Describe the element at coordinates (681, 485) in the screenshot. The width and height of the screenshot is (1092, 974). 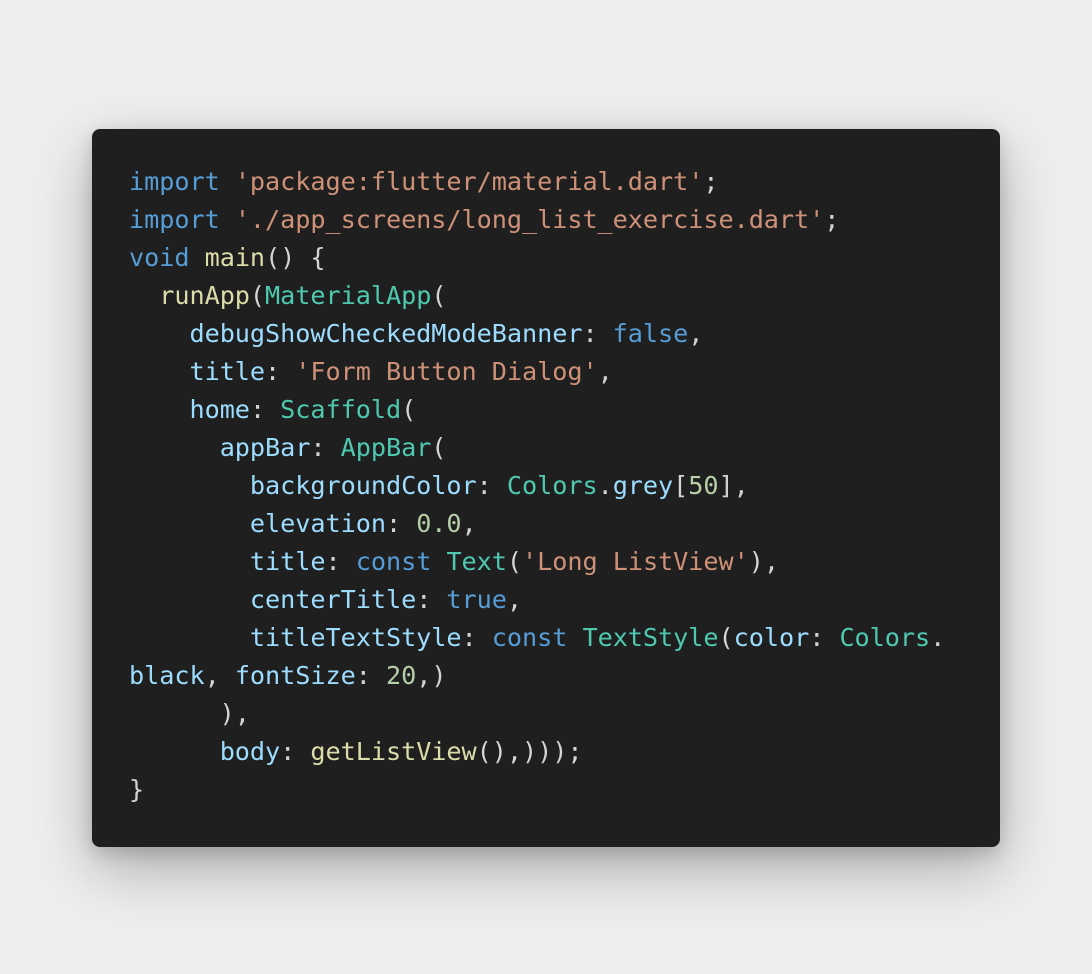
I see `code-token-punctuation: [` at that location.